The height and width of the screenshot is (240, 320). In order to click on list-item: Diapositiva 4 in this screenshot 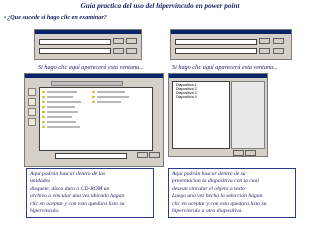, I will do `click(186, 97)`.